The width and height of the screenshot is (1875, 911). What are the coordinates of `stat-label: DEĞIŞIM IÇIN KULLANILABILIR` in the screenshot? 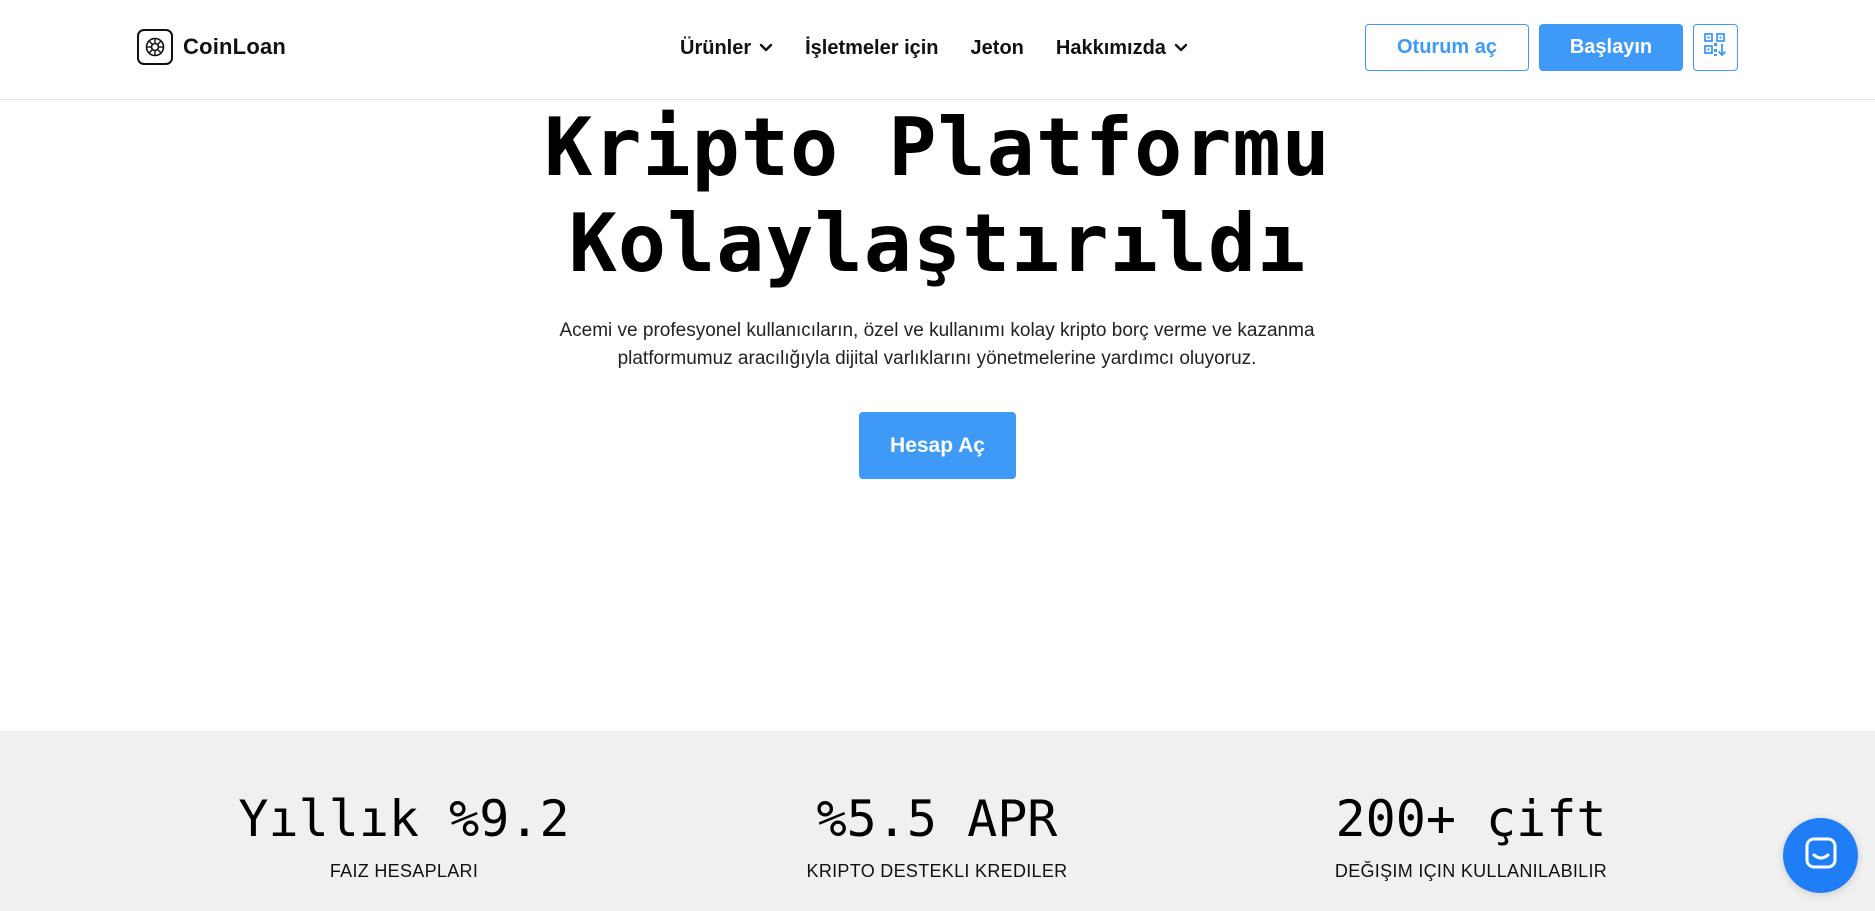 It's located at (1471, 871).